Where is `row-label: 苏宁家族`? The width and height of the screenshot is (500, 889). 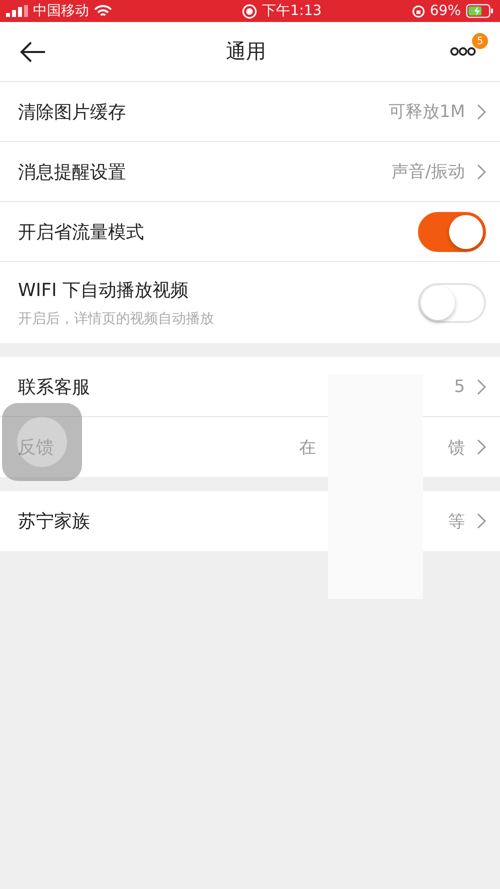
row-label: 苏宁家族 is located at coordinates (54, 521).